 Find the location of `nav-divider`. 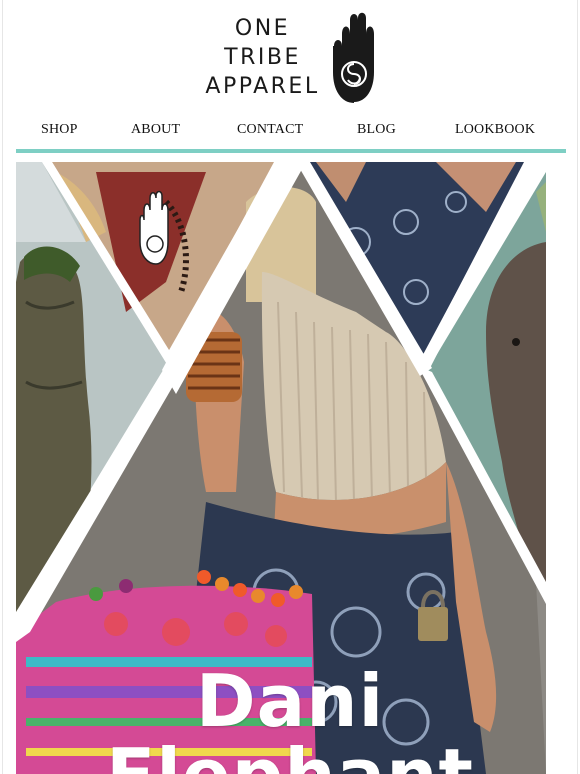

nav-divider is located at coordinates (291, 151).